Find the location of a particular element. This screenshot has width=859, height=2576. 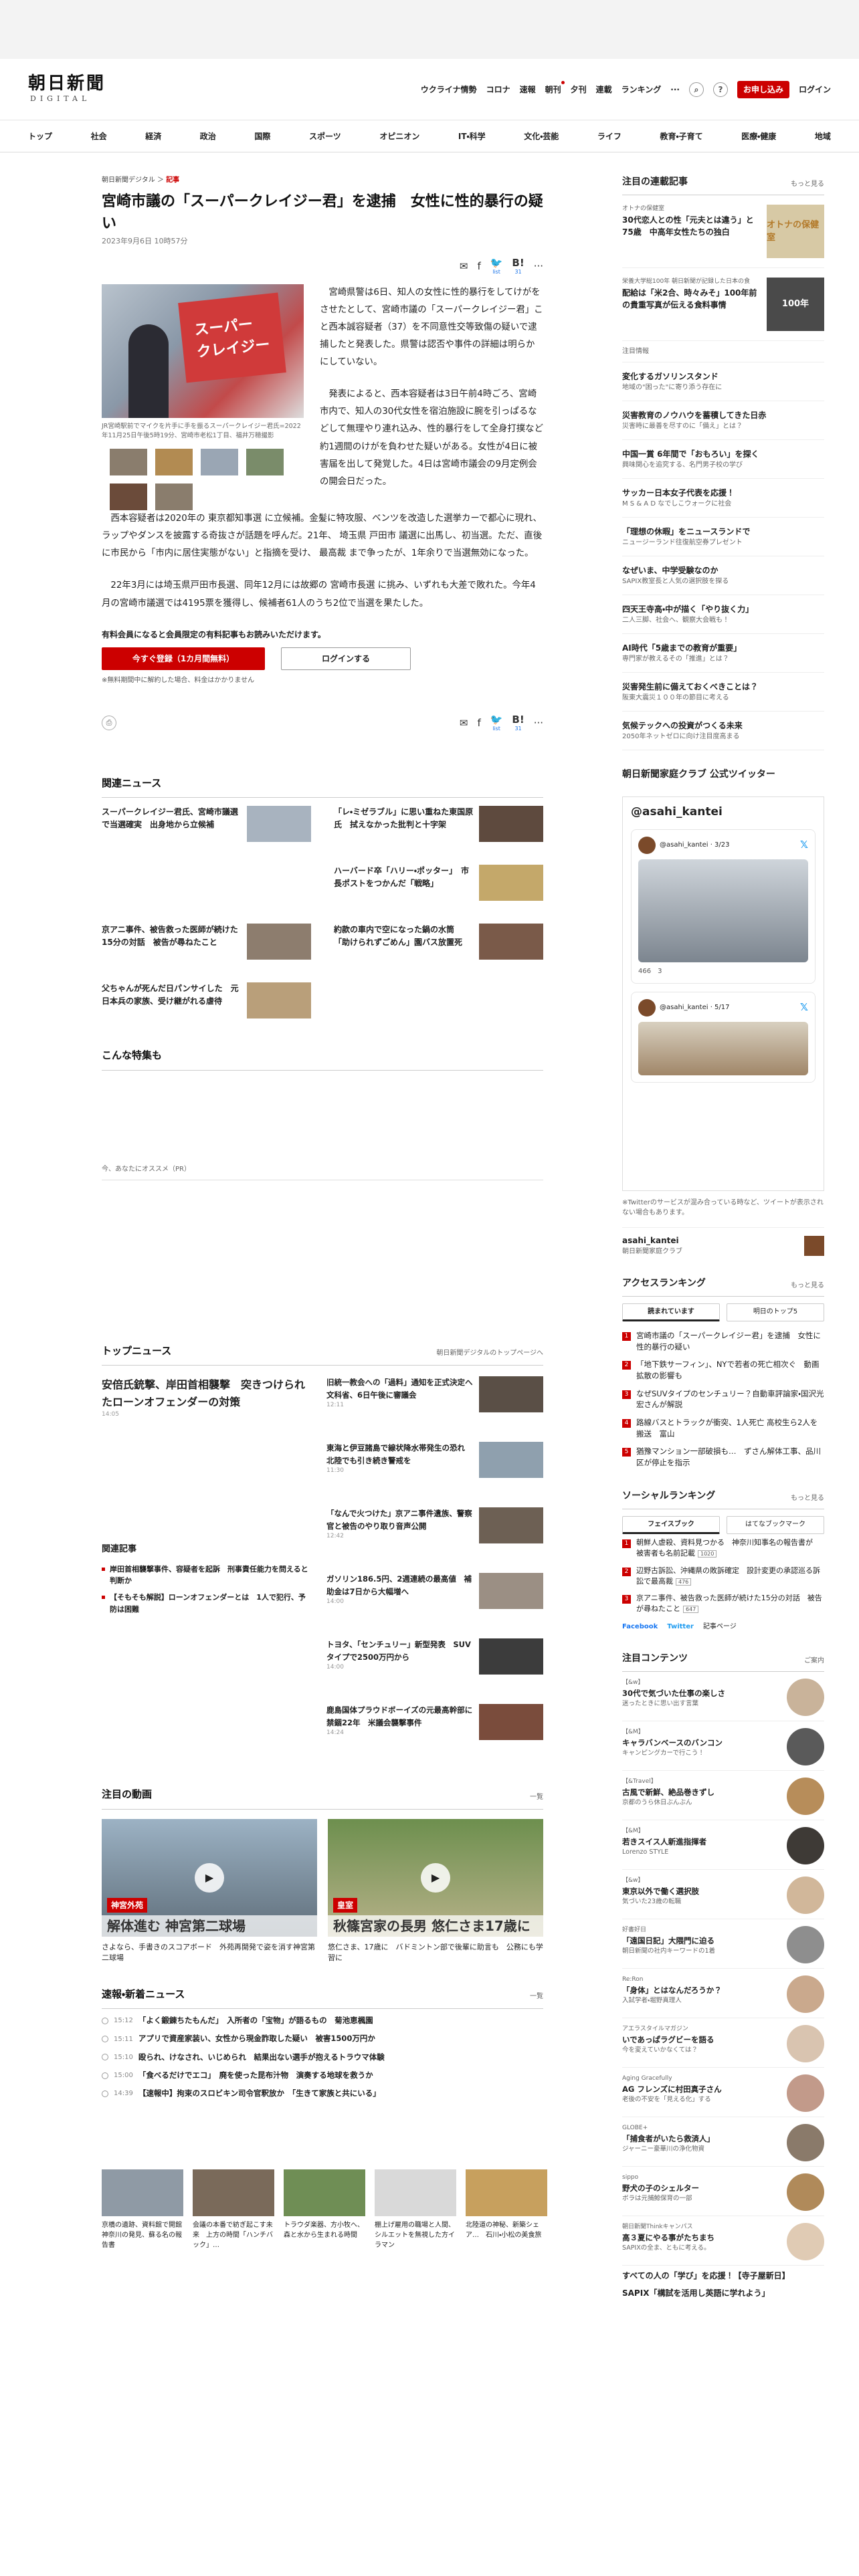

breaking-more-link: 一覧 is located at coordinates (536, 1997).